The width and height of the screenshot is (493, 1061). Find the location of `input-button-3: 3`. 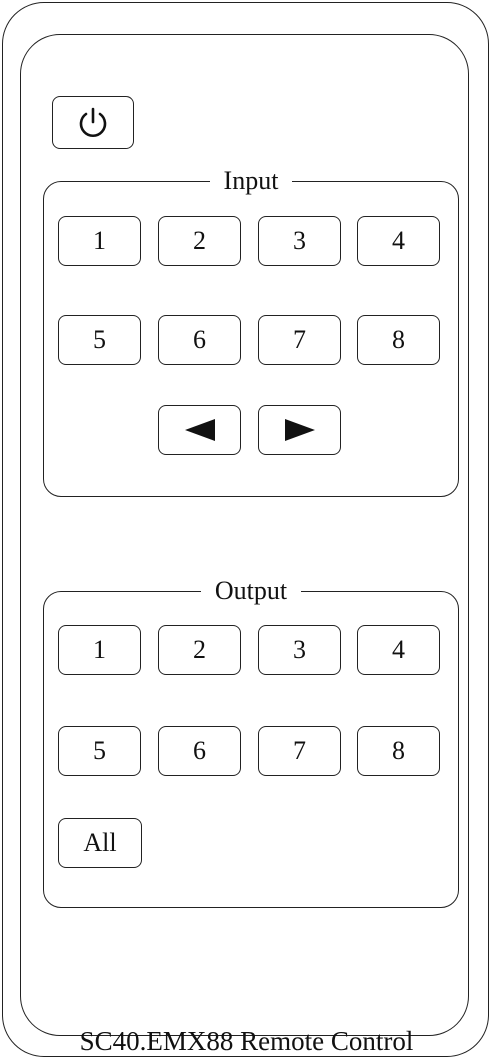

input-button-3: 3 is located at coordinates (299, 241).